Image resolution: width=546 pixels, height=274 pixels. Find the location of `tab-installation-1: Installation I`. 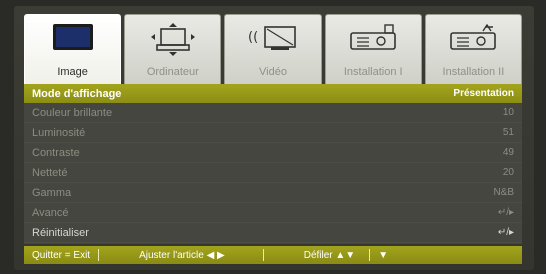

tab-installation-1: Installation I is located at coordinates (373, 49).